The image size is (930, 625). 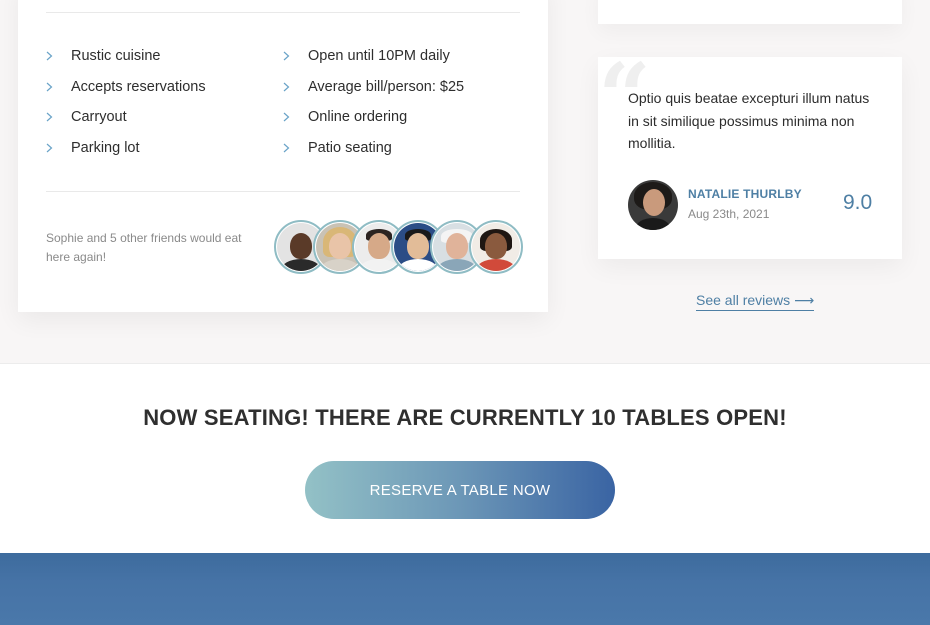 What do you see at coordinates (858, 202) in the screenshot?
I see `review-score: 9.0` at bounding box center [858, 202].